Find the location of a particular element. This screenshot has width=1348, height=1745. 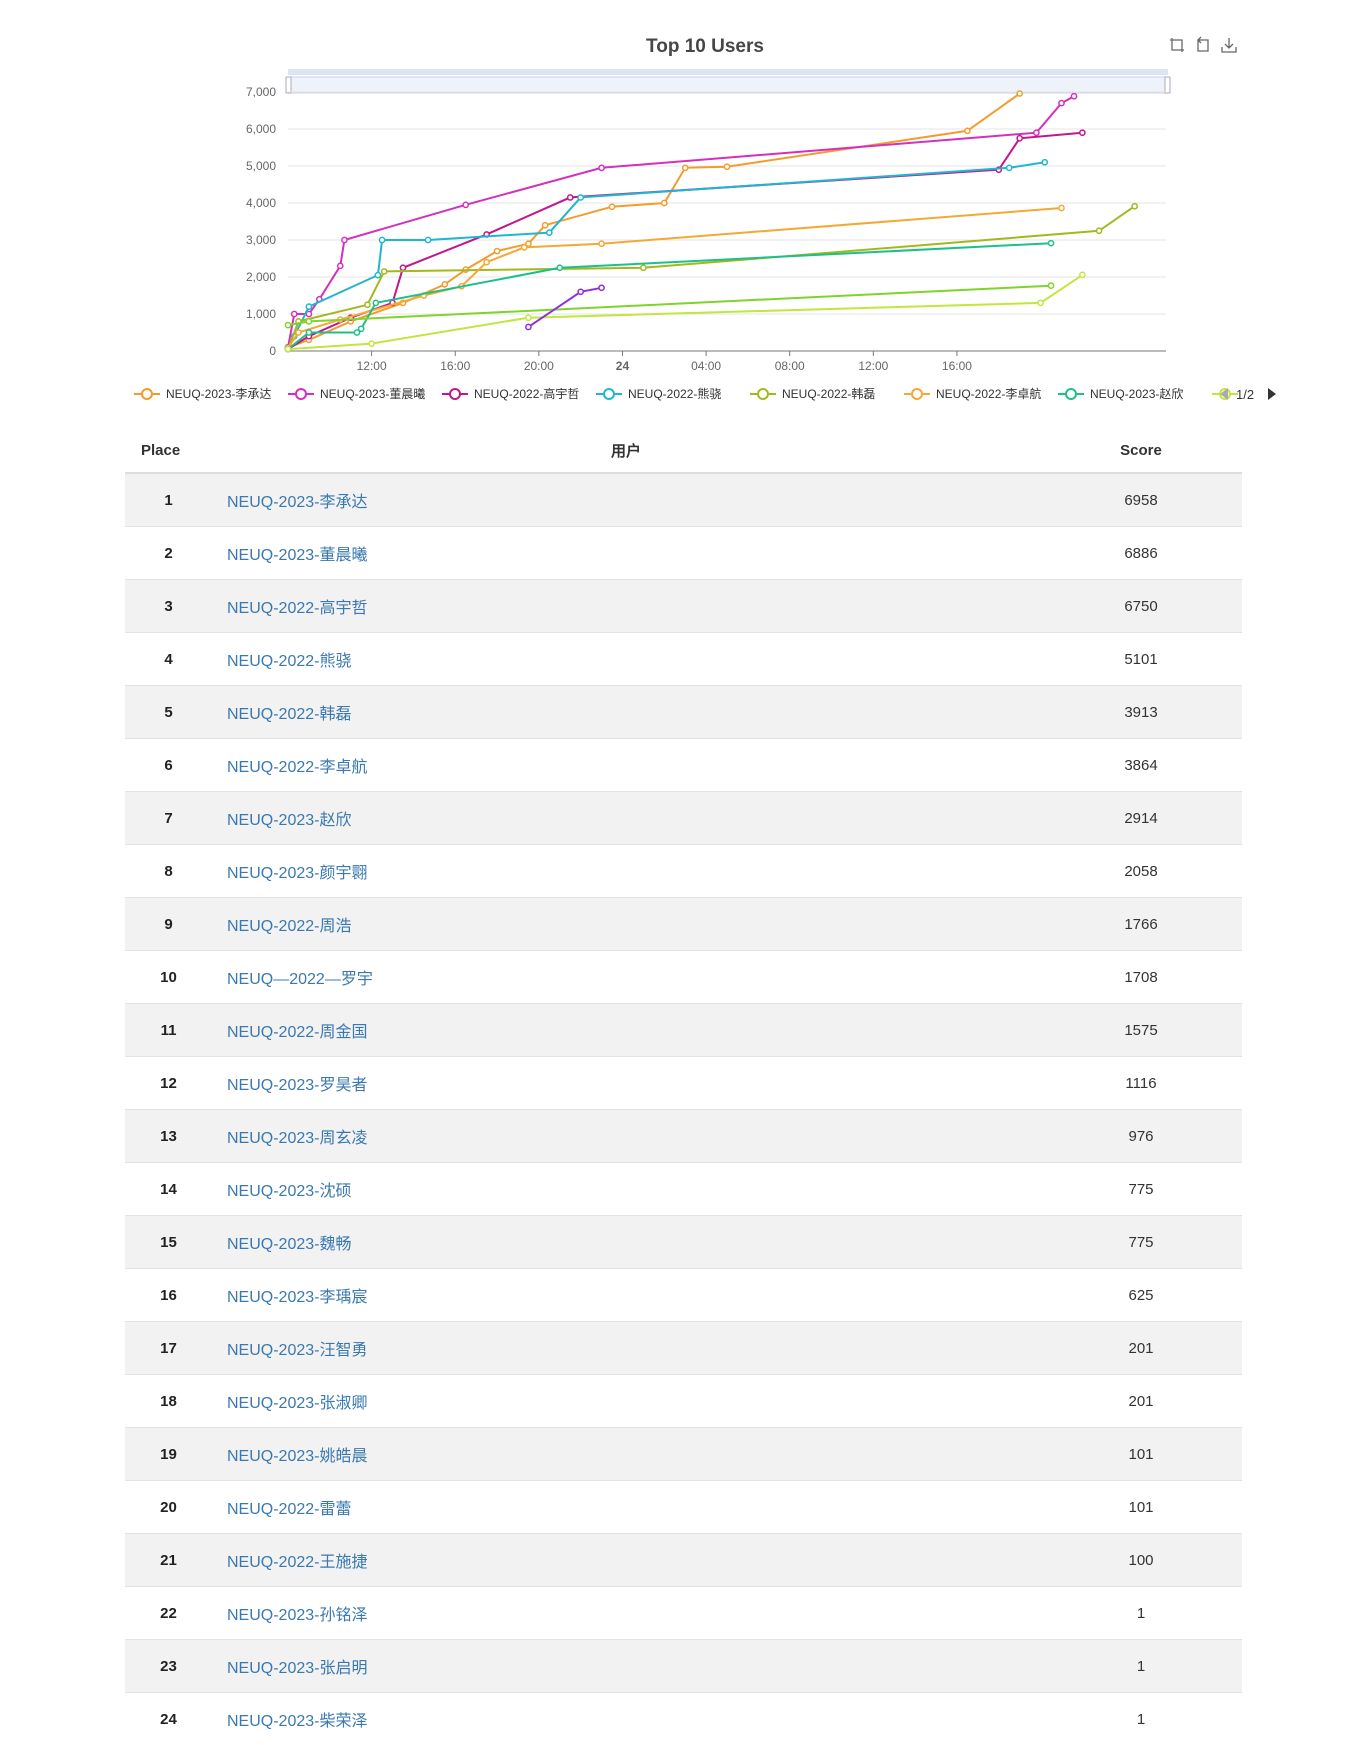

user-link: NEUQ-2022-雷蕾 is located at coordinates (282, 1509).